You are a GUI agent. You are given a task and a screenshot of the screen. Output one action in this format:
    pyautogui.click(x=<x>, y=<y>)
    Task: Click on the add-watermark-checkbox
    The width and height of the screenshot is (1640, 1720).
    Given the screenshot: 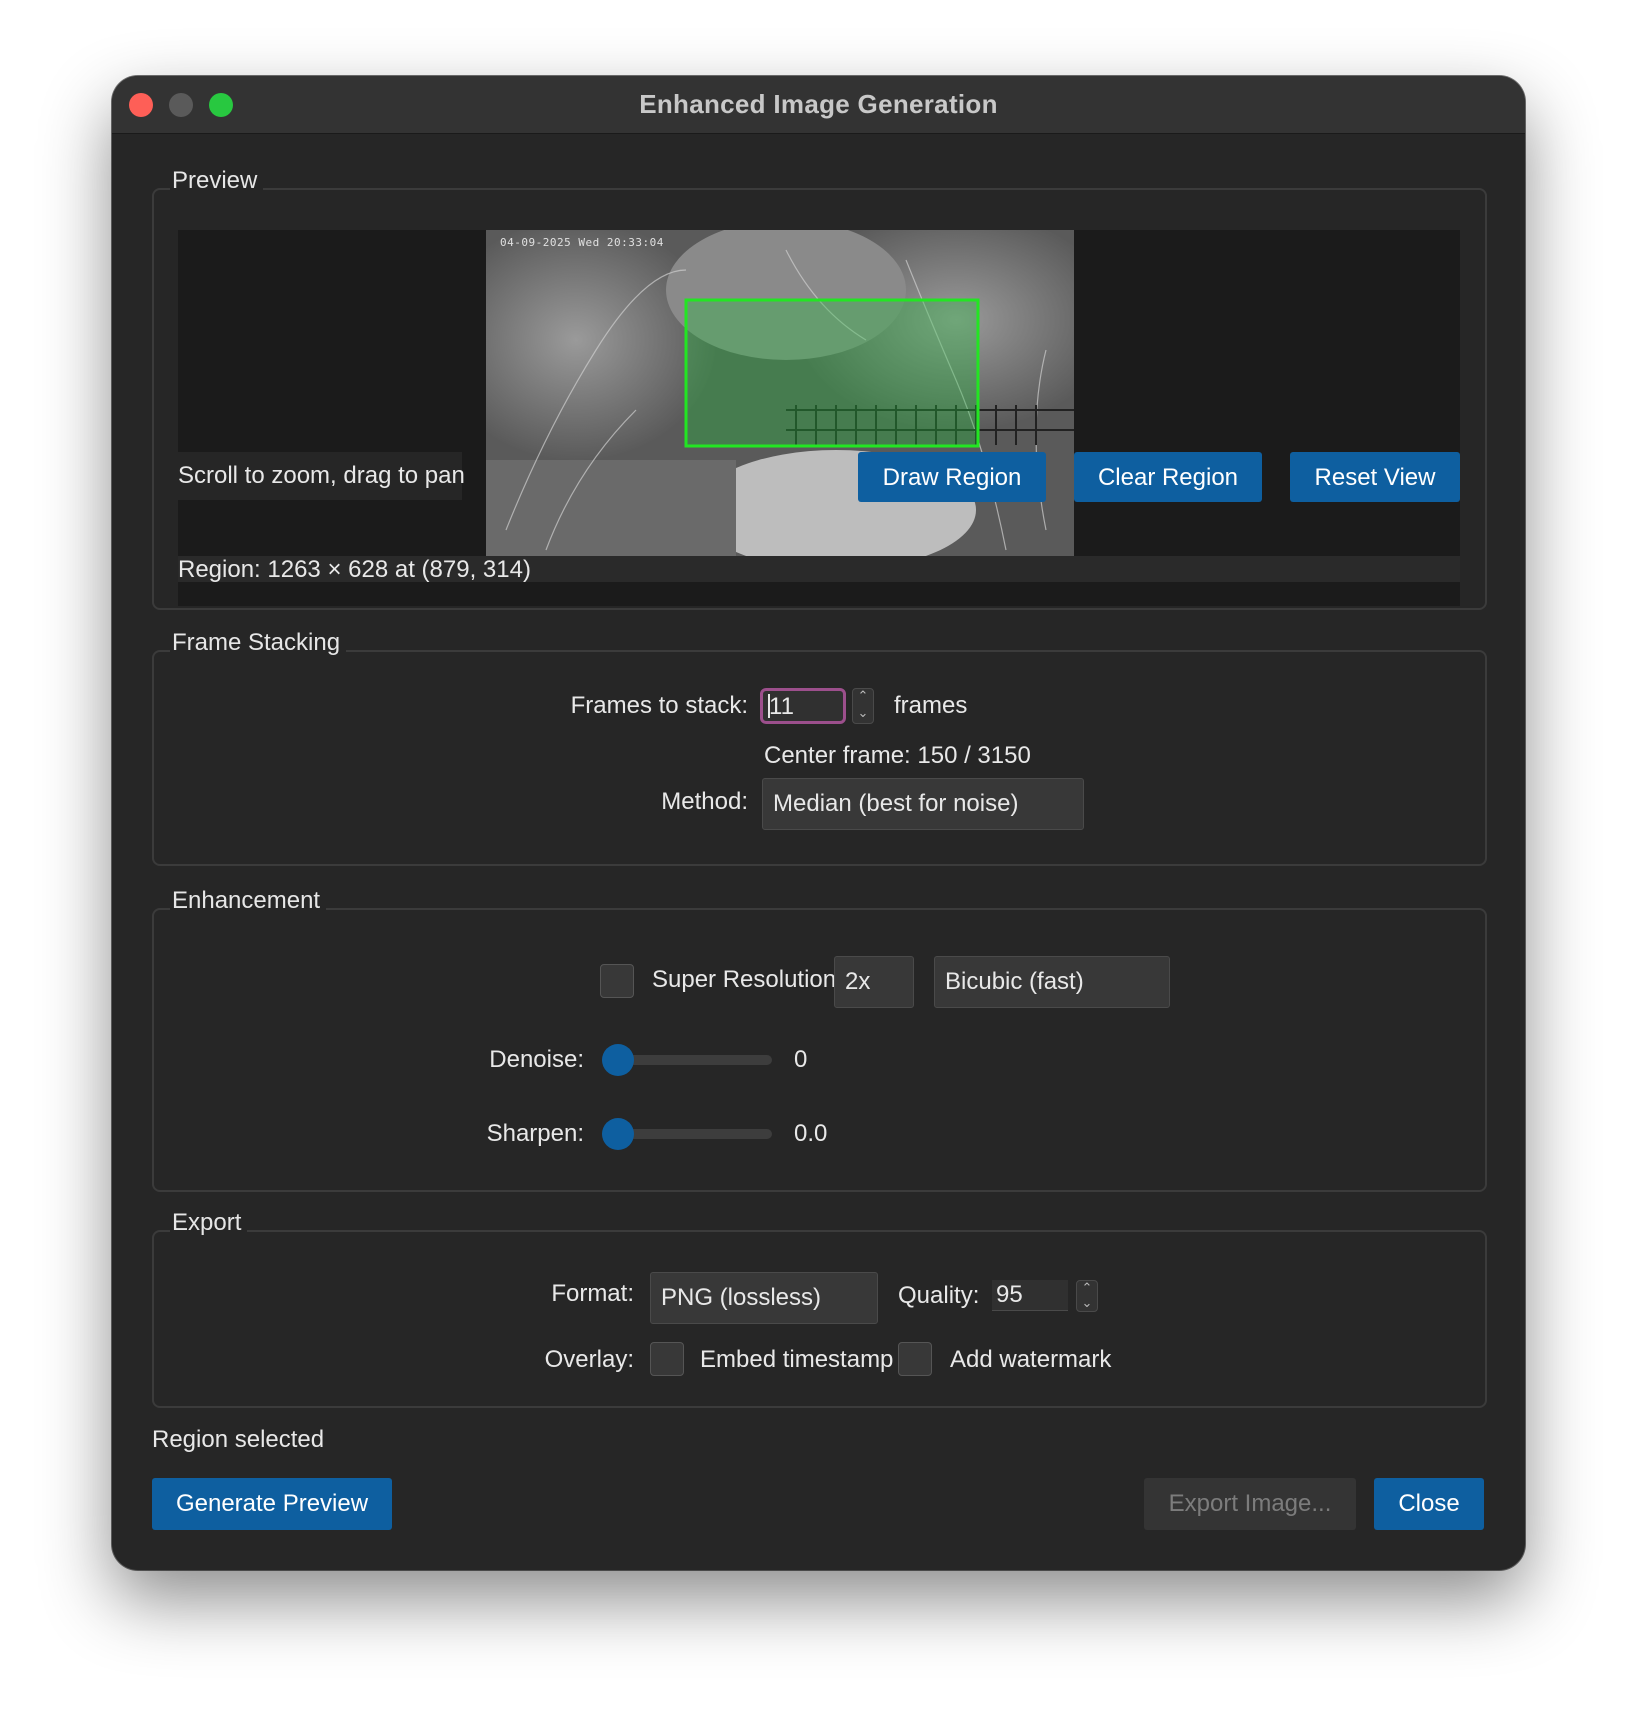 What is the action you would take?
    pyautogui.click(x=915, y=1359)
    